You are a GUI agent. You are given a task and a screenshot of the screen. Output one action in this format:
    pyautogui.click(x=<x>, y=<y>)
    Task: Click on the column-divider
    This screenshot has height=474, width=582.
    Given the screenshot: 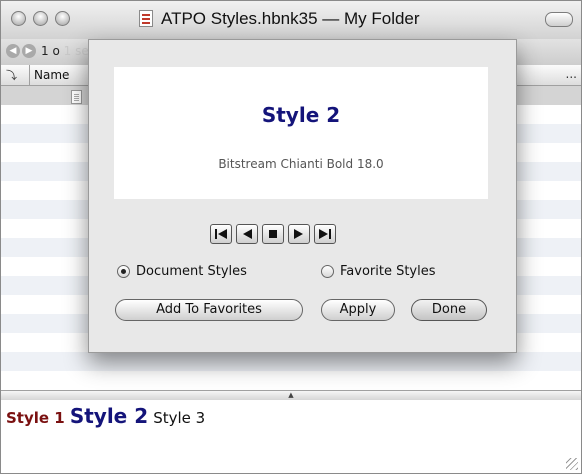 What is the action you would take?
    pyautogui.click(x=29, y=75)
    